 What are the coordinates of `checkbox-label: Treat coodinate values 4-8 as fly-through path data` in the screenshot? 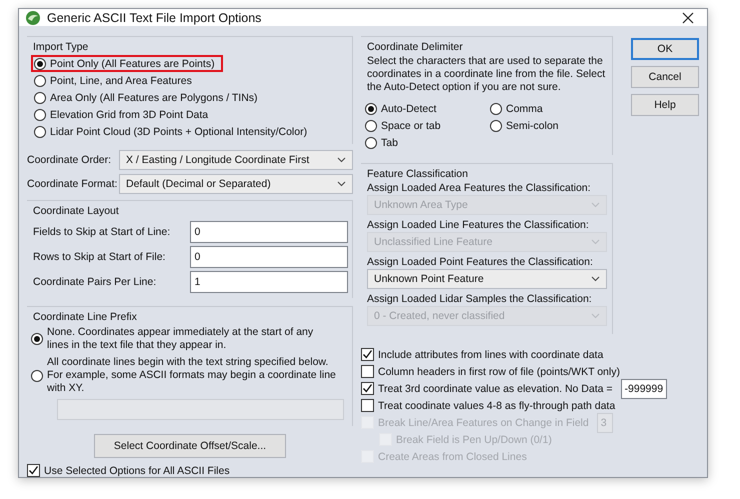 It's located at (497, 406).